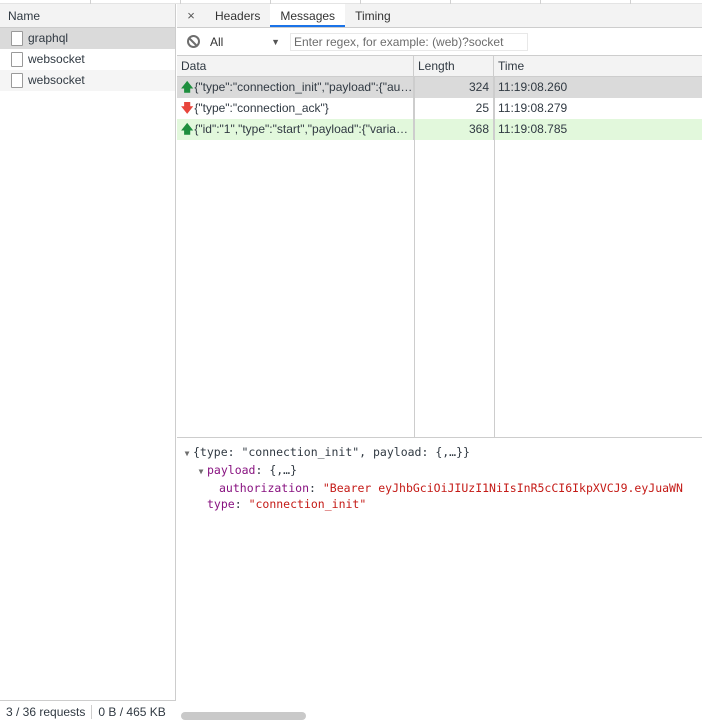 The width and height of the screenshot is (702, 722). What do you see at coordinates (264, 488) in the screenshot?
I see `authorization-key: authorization` at bounding box center [264, 488].